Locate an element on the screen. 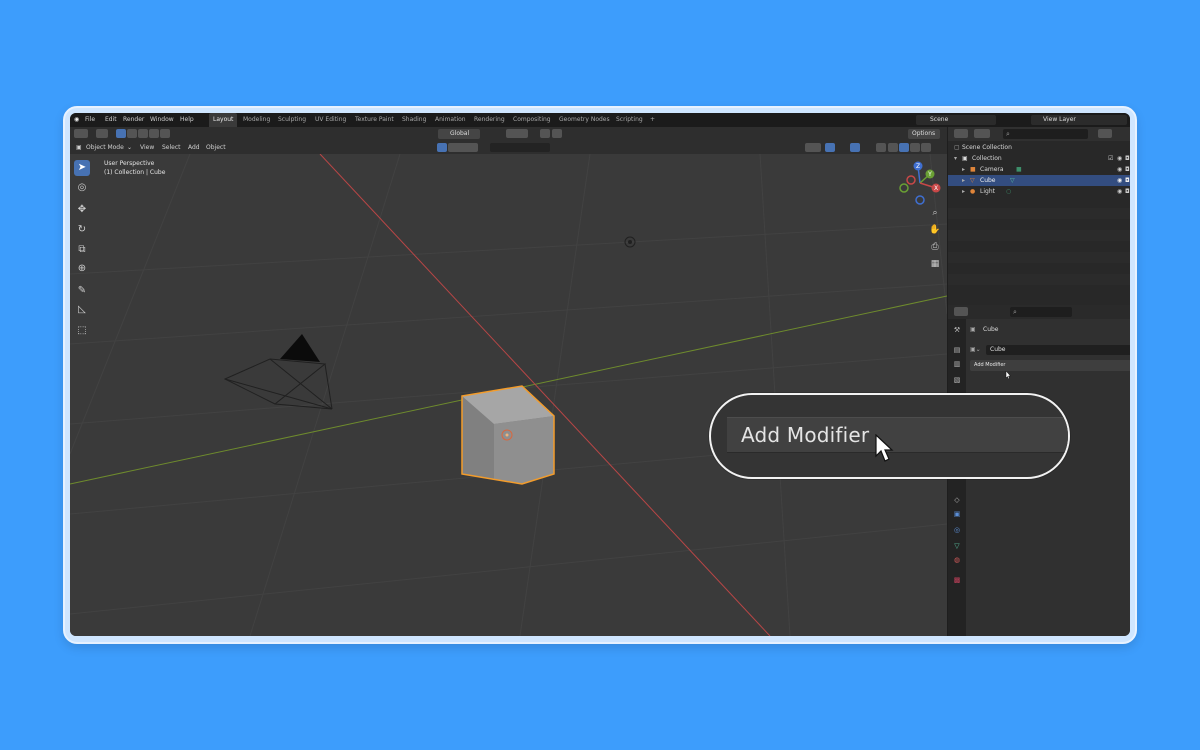 The image size is (1200, 750). gizmo-negative-y is located at coordinates (904, 188).